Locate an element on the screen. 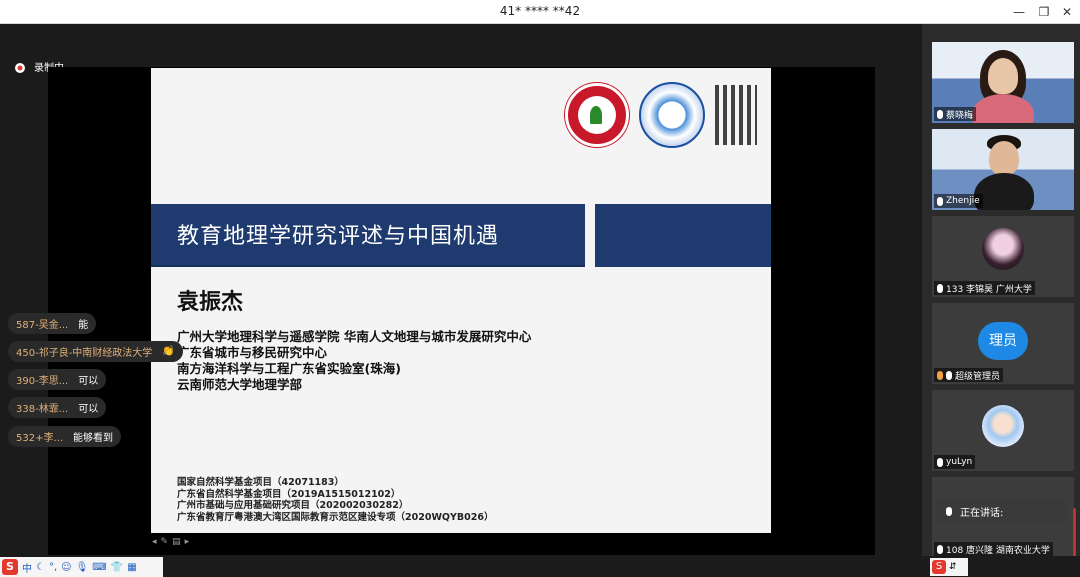  ime-toolbar: S 中 ☾ °, ☺ 🎙 ⌨ 👕 ▦ is located at coordinates (81, 567).